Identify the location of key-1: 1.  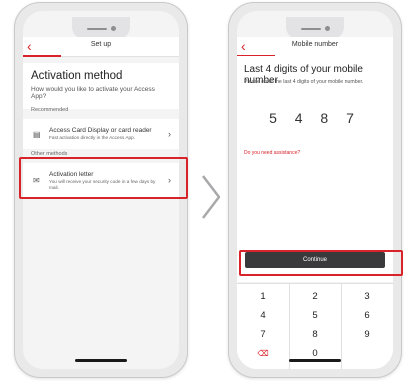
(263, 297).